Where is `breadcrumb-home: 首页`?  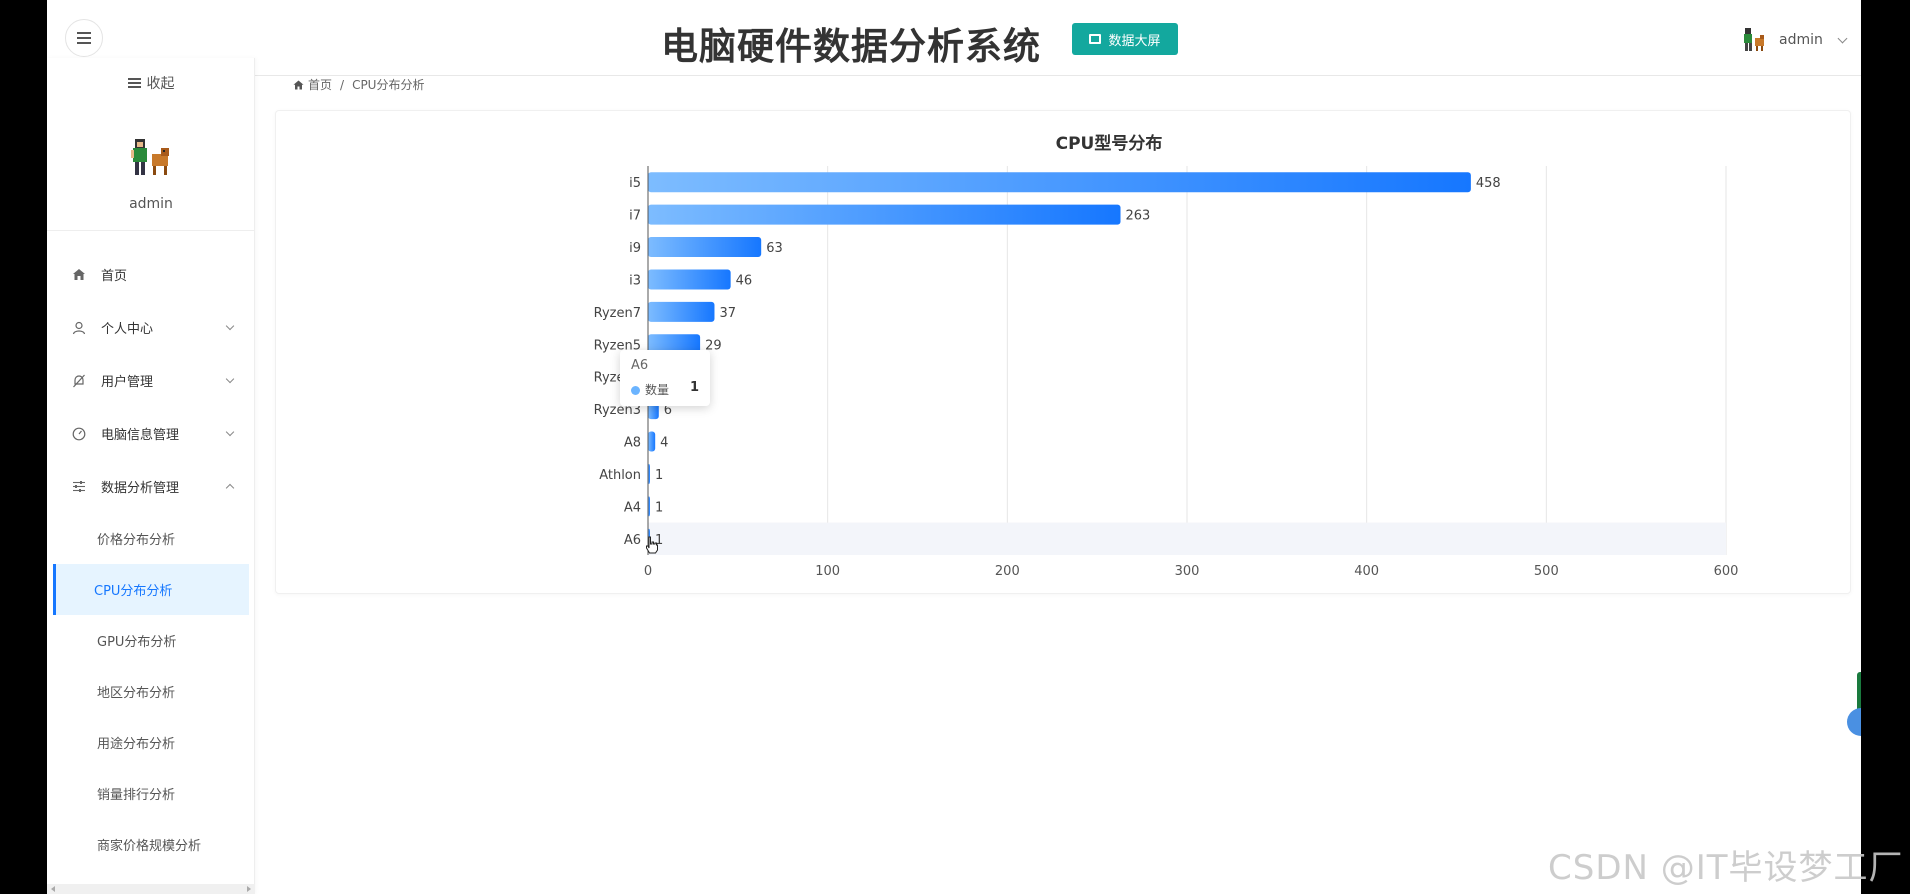
breadcrumb-home: 首页 is located at coordinates (312, 84).